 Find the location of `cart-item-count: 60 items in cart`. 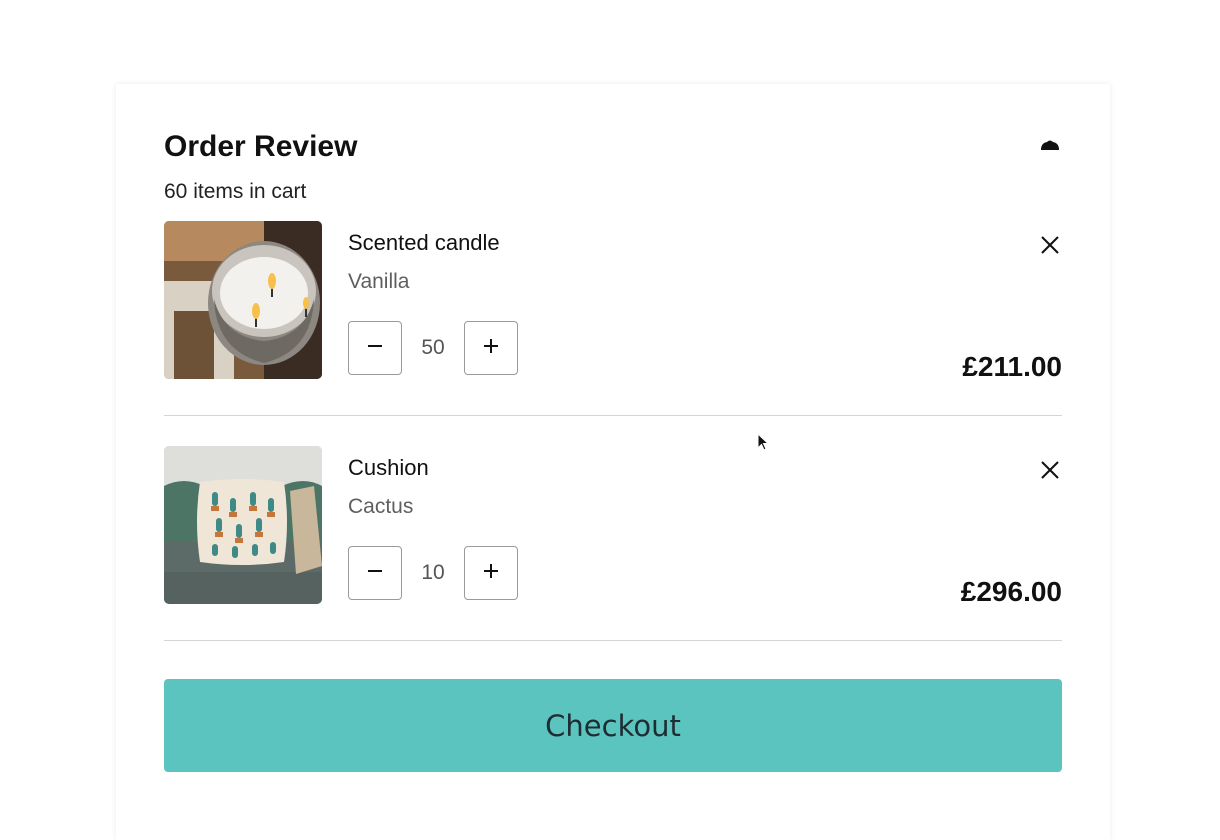

cart-item-count: 60 items in cart is located at coordinates (235, 191).